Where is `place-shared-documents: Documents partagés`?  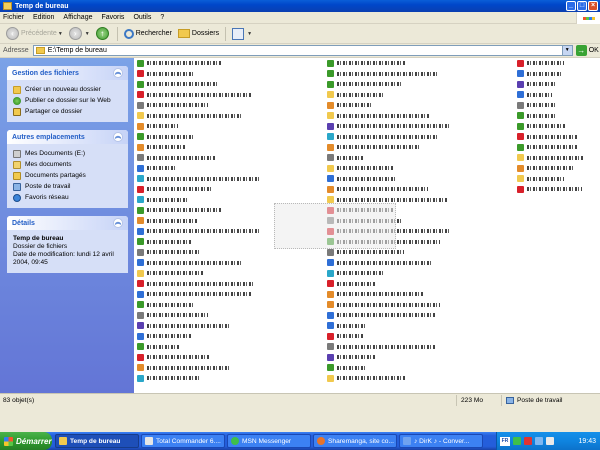 place-shared-documents: Documents partagés is located at coordinates (67, 175).